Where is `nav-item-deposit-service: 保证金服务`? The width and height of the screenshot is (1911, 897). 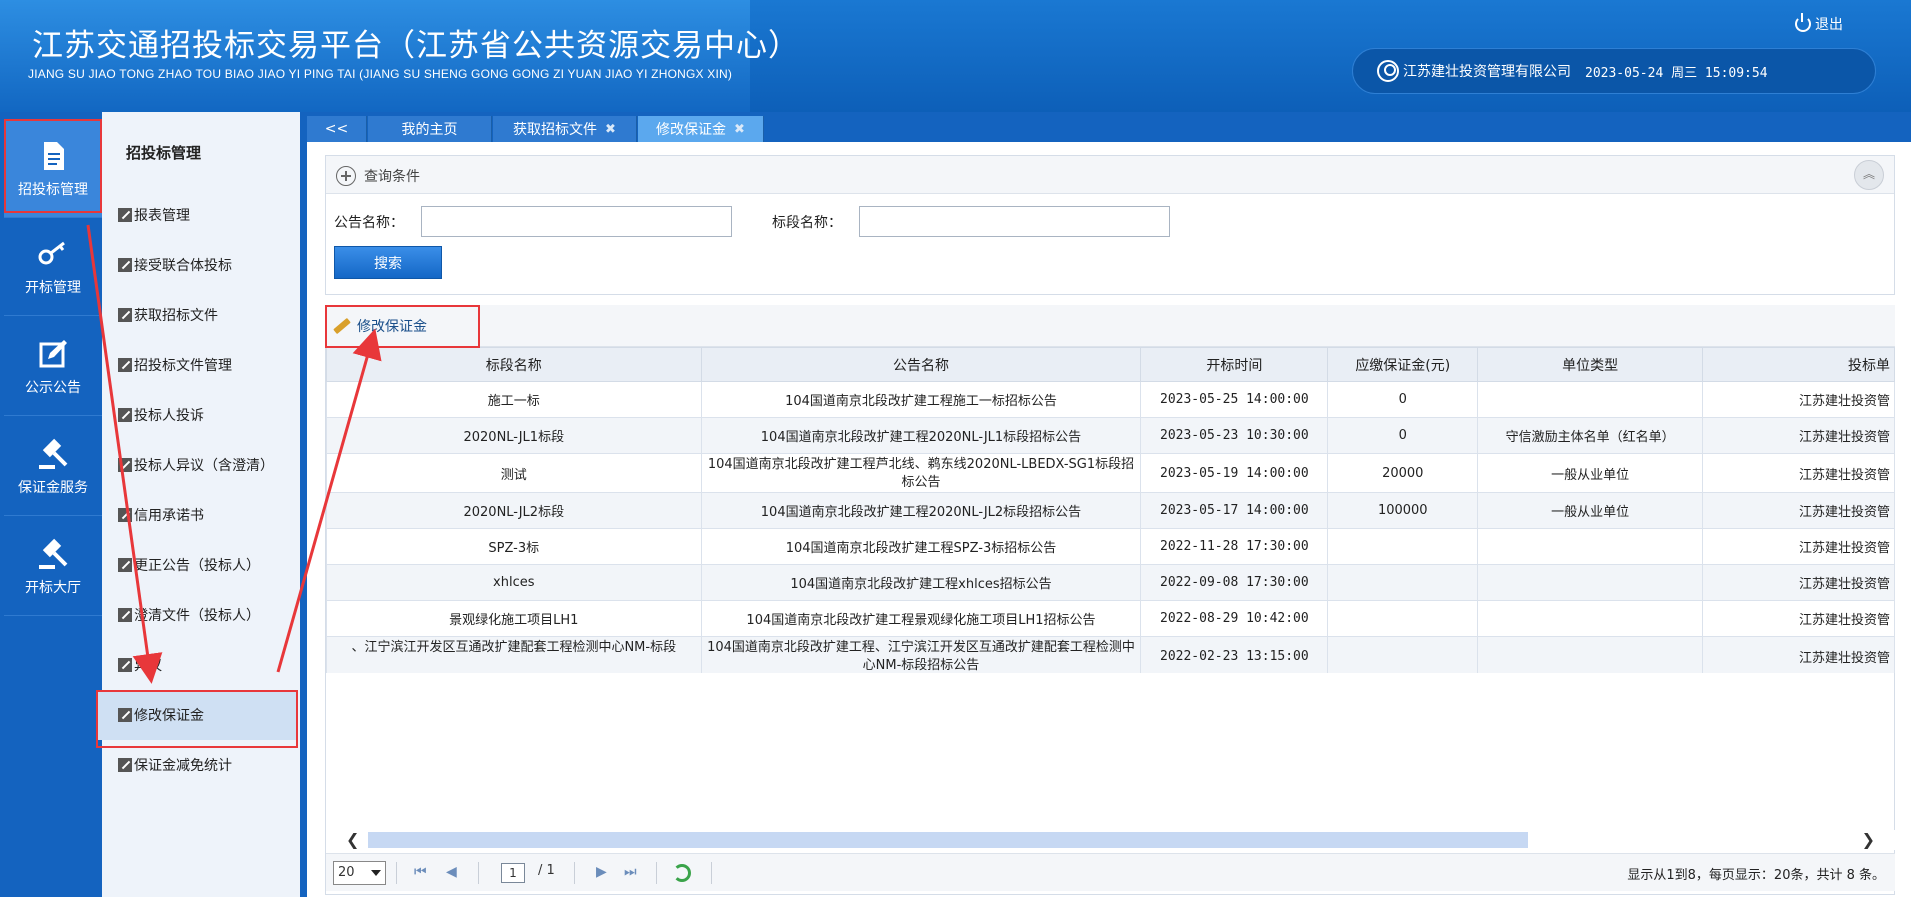
nav-item-deposit-service: 保证金服务 is located at coordinates (53, 467).